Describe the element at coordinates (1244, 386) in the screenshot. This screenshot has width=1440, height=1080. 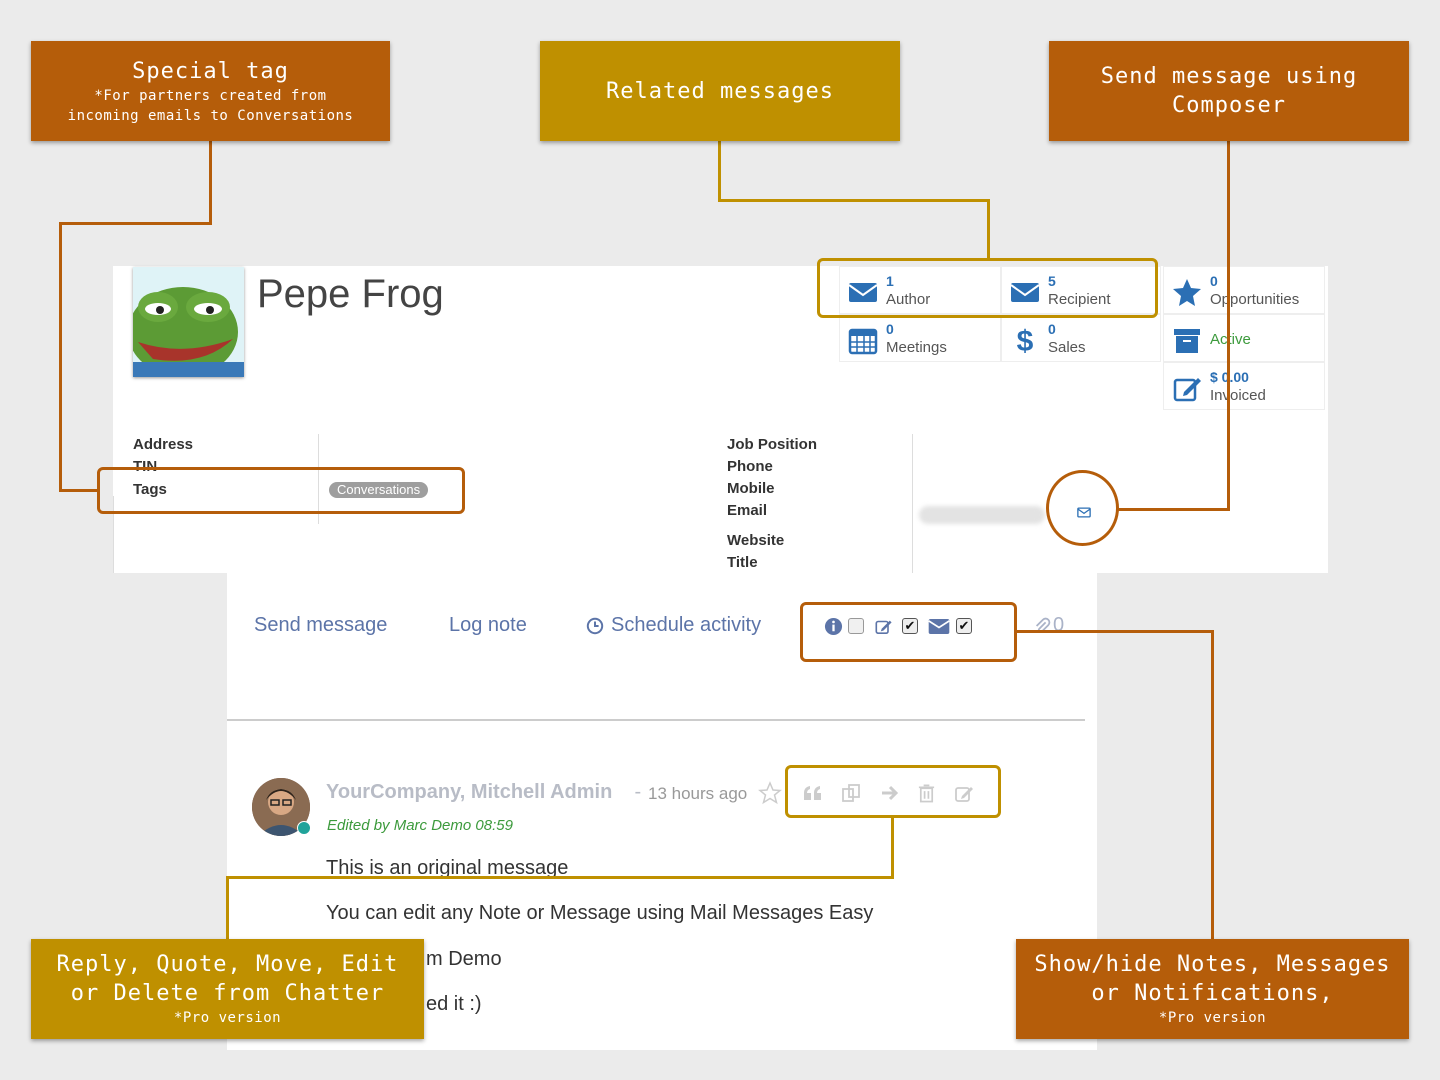
I see `stat-invoiced-button: $ 0.00 Invoiced` at that location.